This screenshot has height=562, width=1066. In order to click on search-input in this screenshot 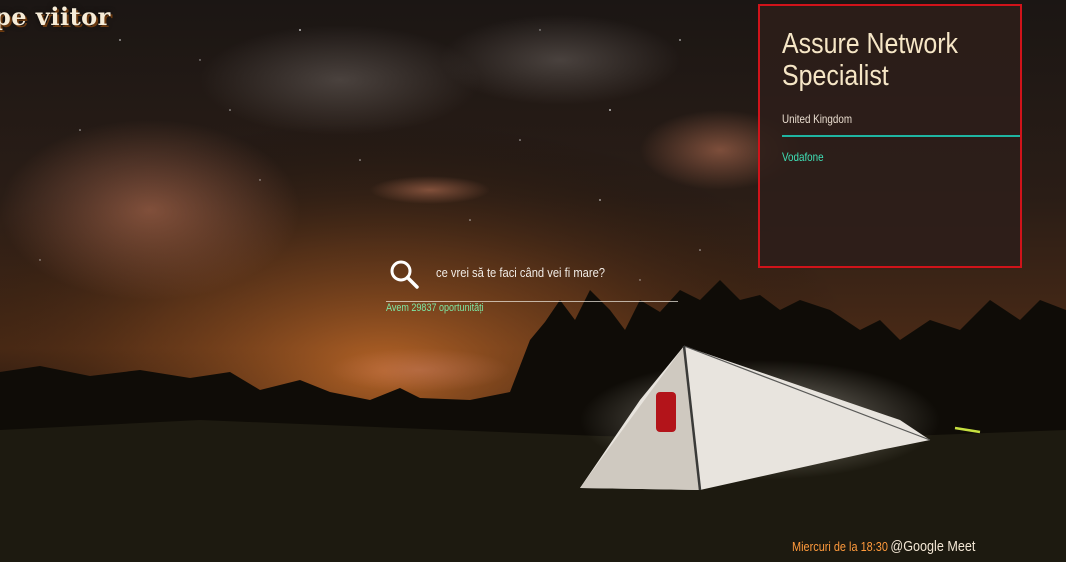, I will do `click(537, 272)`.